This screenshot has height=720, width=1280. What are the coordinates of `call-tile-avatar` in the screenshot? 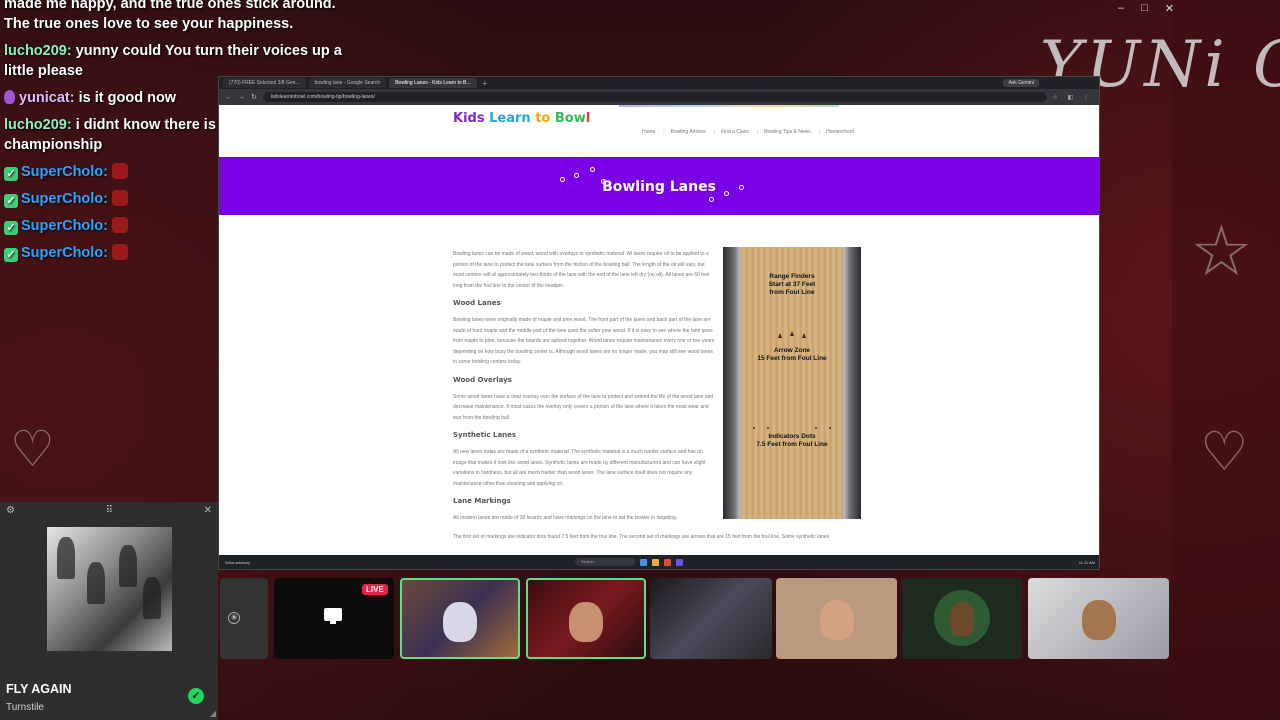 It's located at (962, 618).